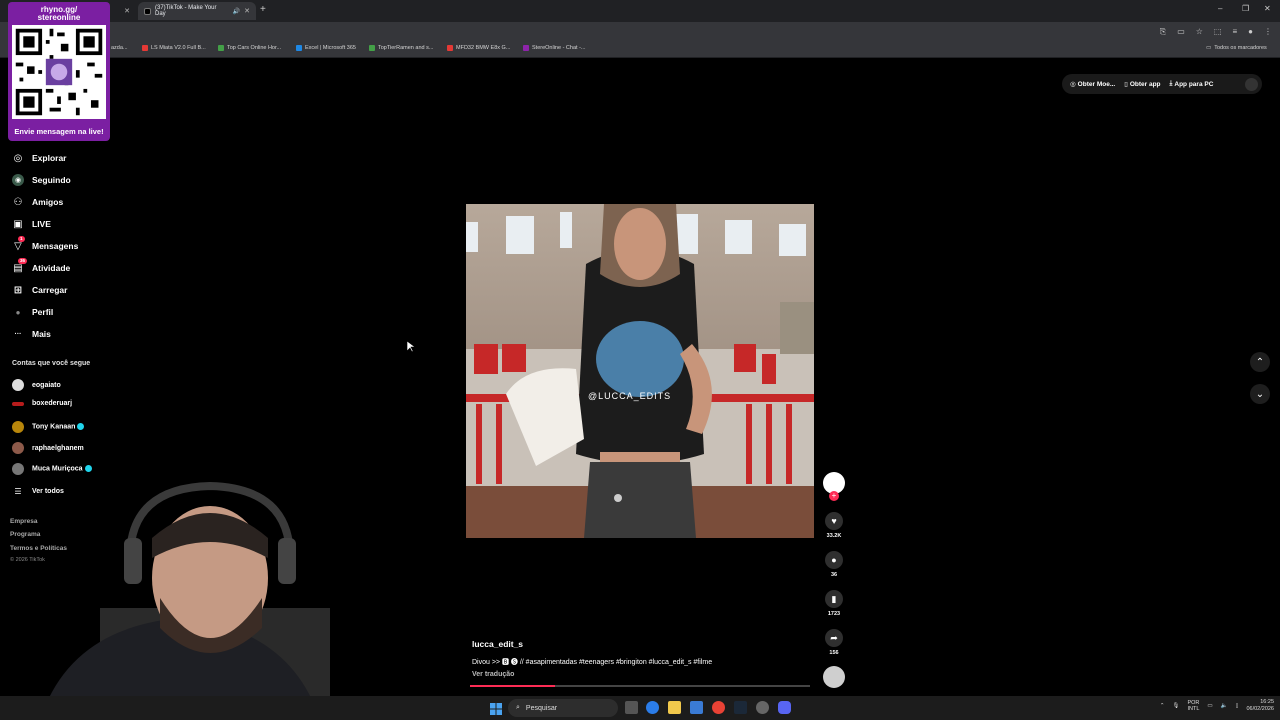 The height and width of the screenshot is (720, 1280). What do you see at coordinates (326, 48) in the screenshot?
I see `bookmark-item: Excel | Microsoft 365` at bounding box center [326, 48].